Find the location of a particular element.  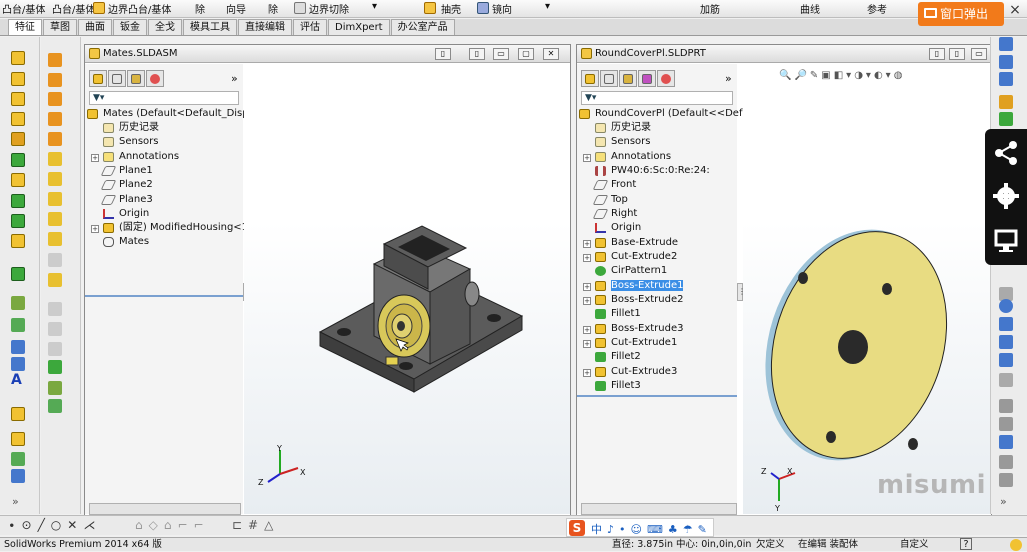

sketch-entity-tools: ∙⊙╱○✕⋌ is located at coordinates (54, 525).